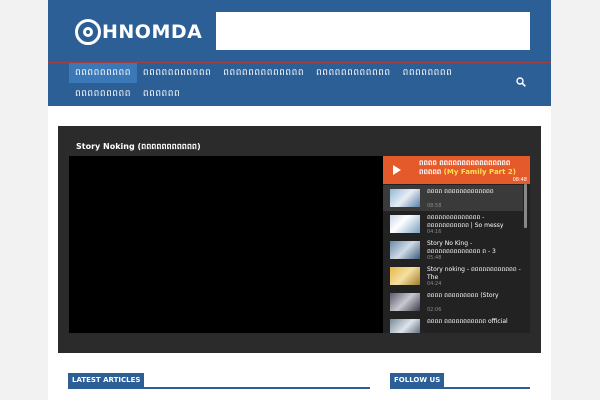 This screenshot has height=400, width=600. Describe the element at coordinates (417, 380) in the screenshot. I see `follow-us-label: FOLLOW US` at that location.